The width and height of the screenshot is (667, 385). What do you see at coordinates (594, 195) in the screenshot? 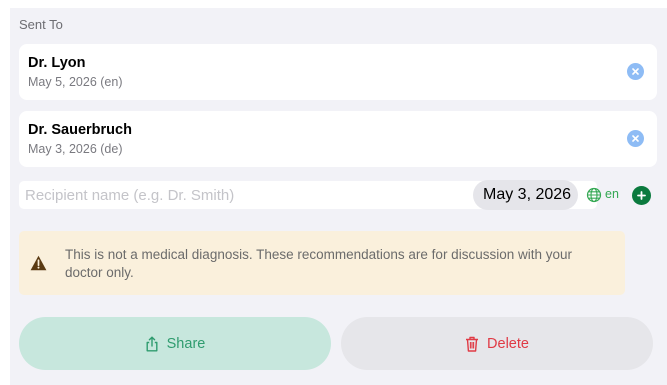
I see `globe-icon` at bounding box center [594, 195].